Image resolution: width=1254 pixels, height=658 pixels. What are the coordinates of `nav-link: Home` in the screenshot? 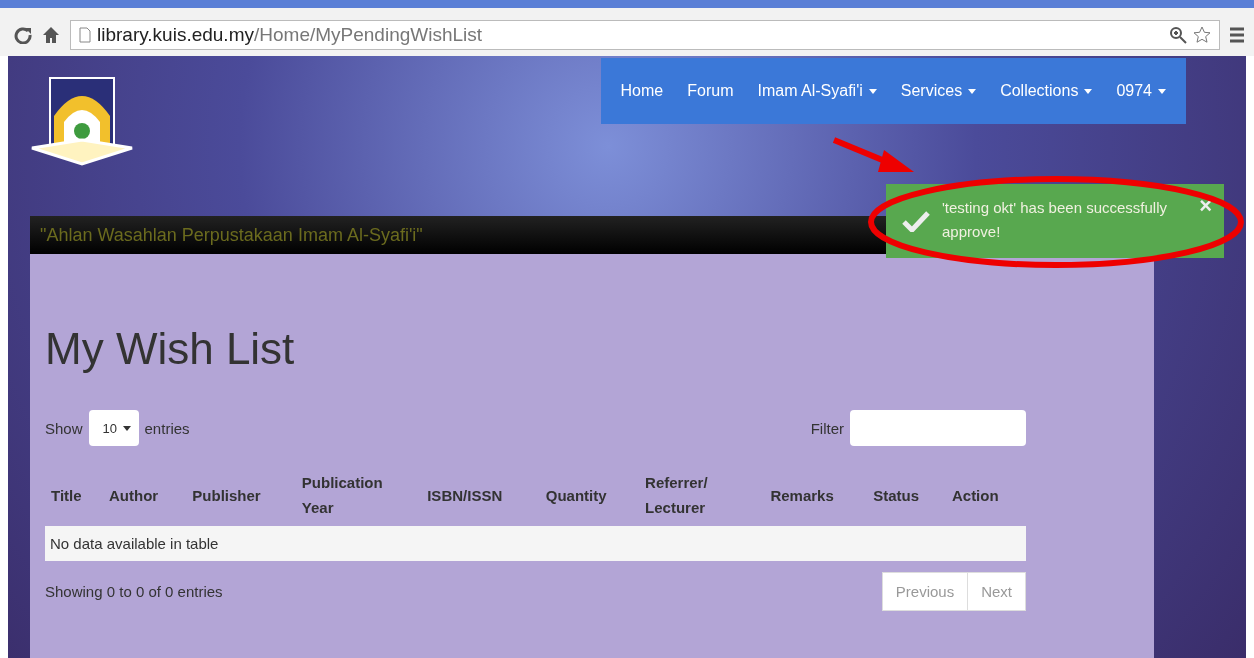 It's located at (642, 91).